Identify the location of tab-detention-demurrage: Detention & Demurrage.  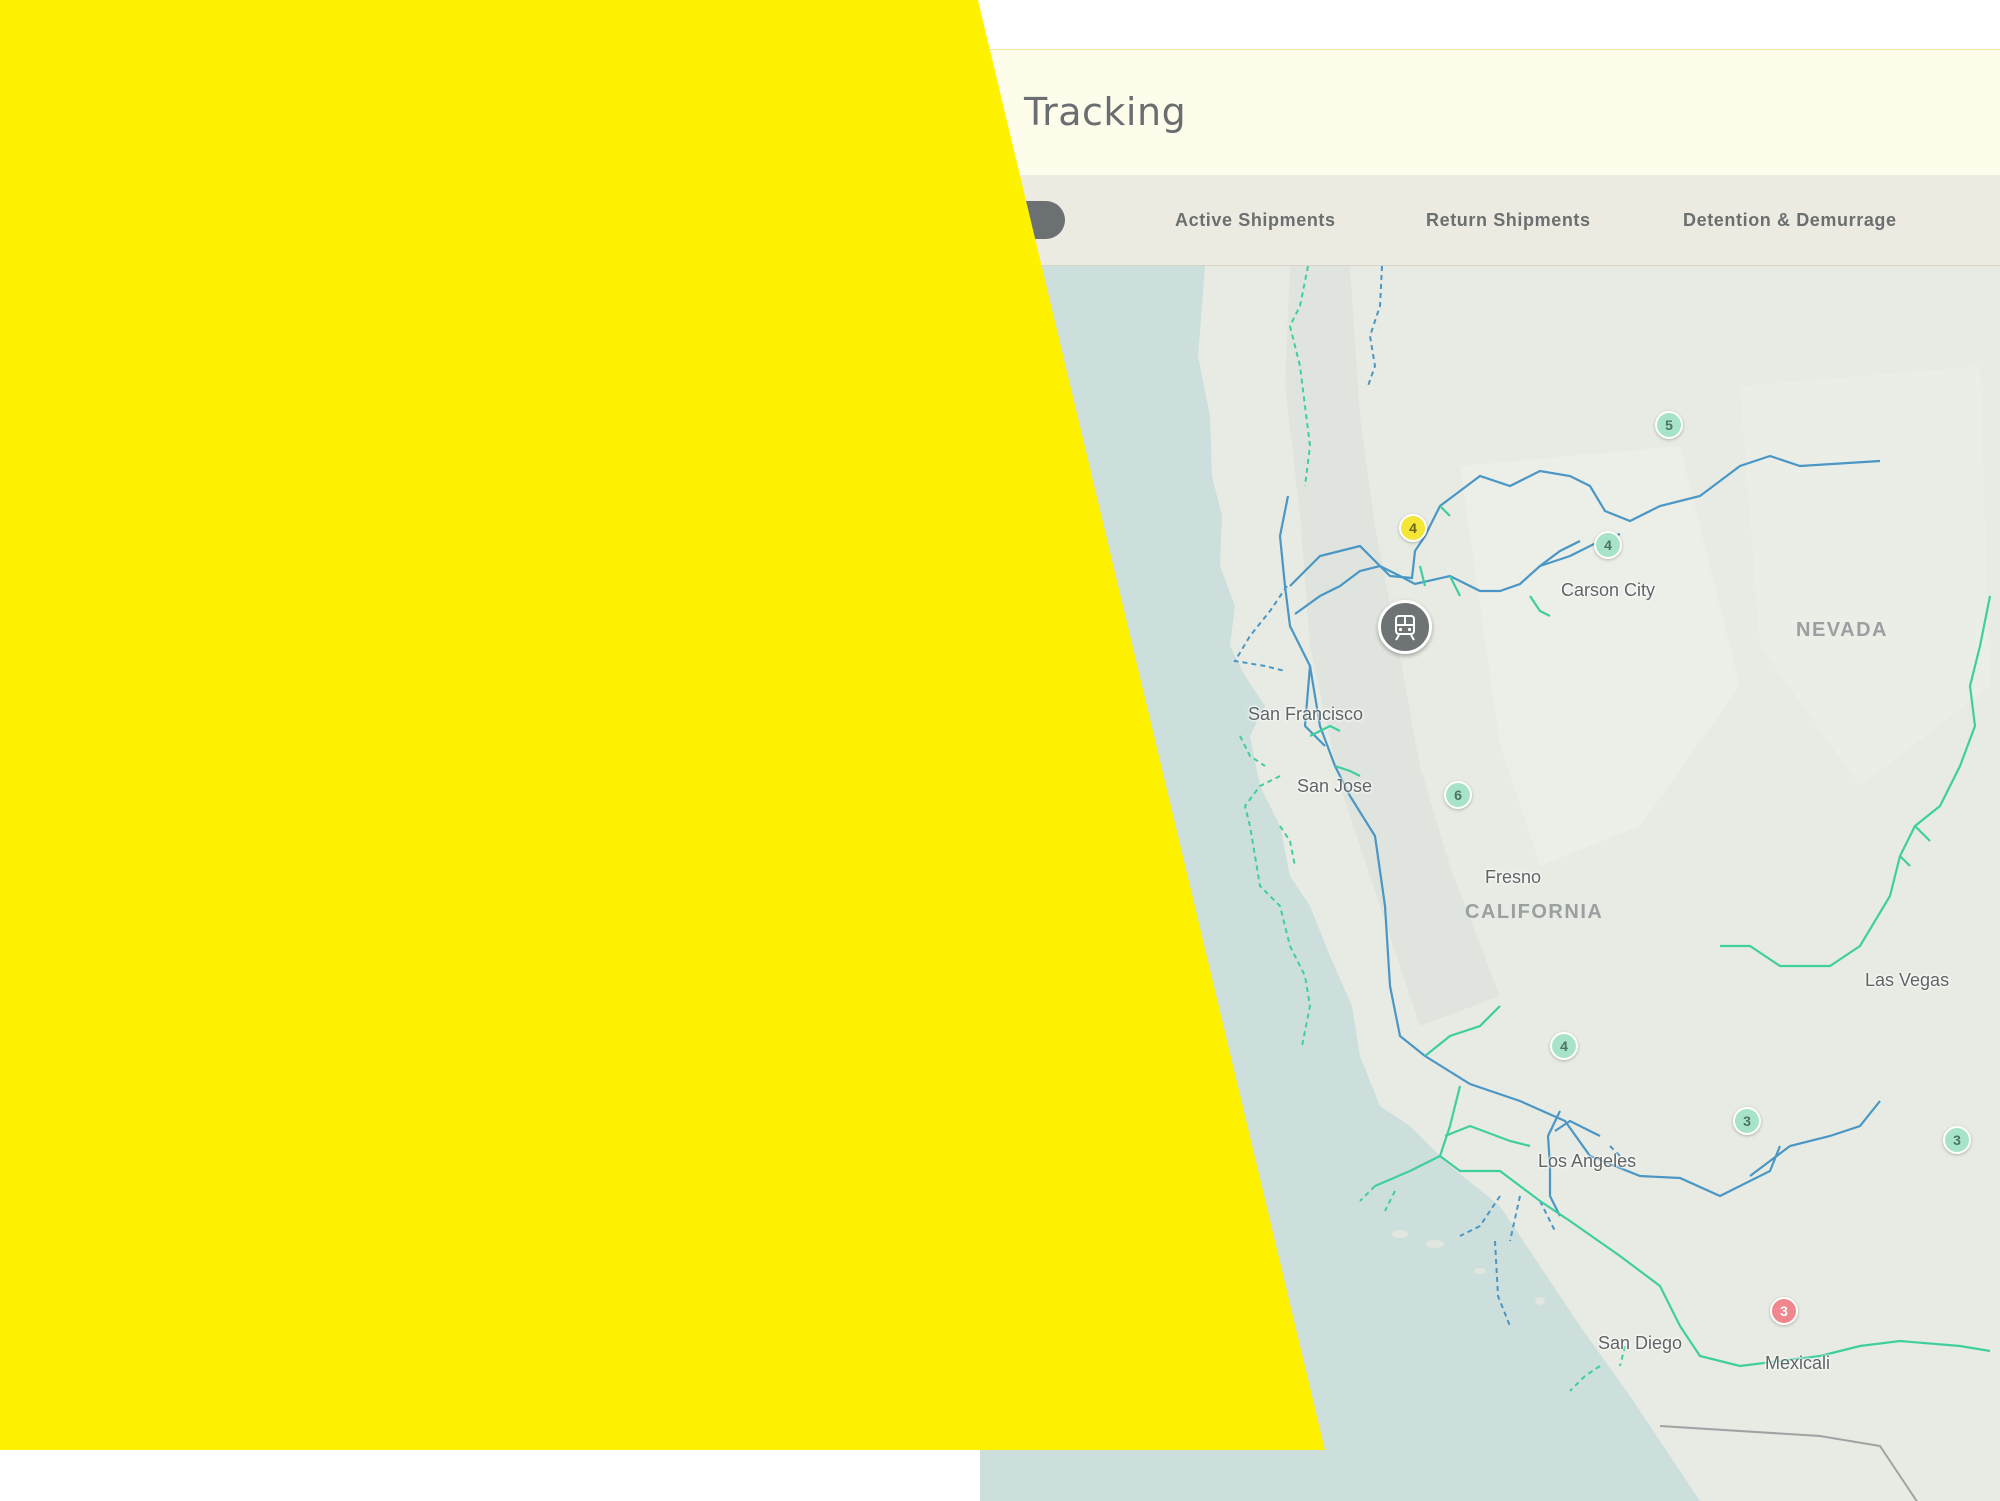
(1790, 220).